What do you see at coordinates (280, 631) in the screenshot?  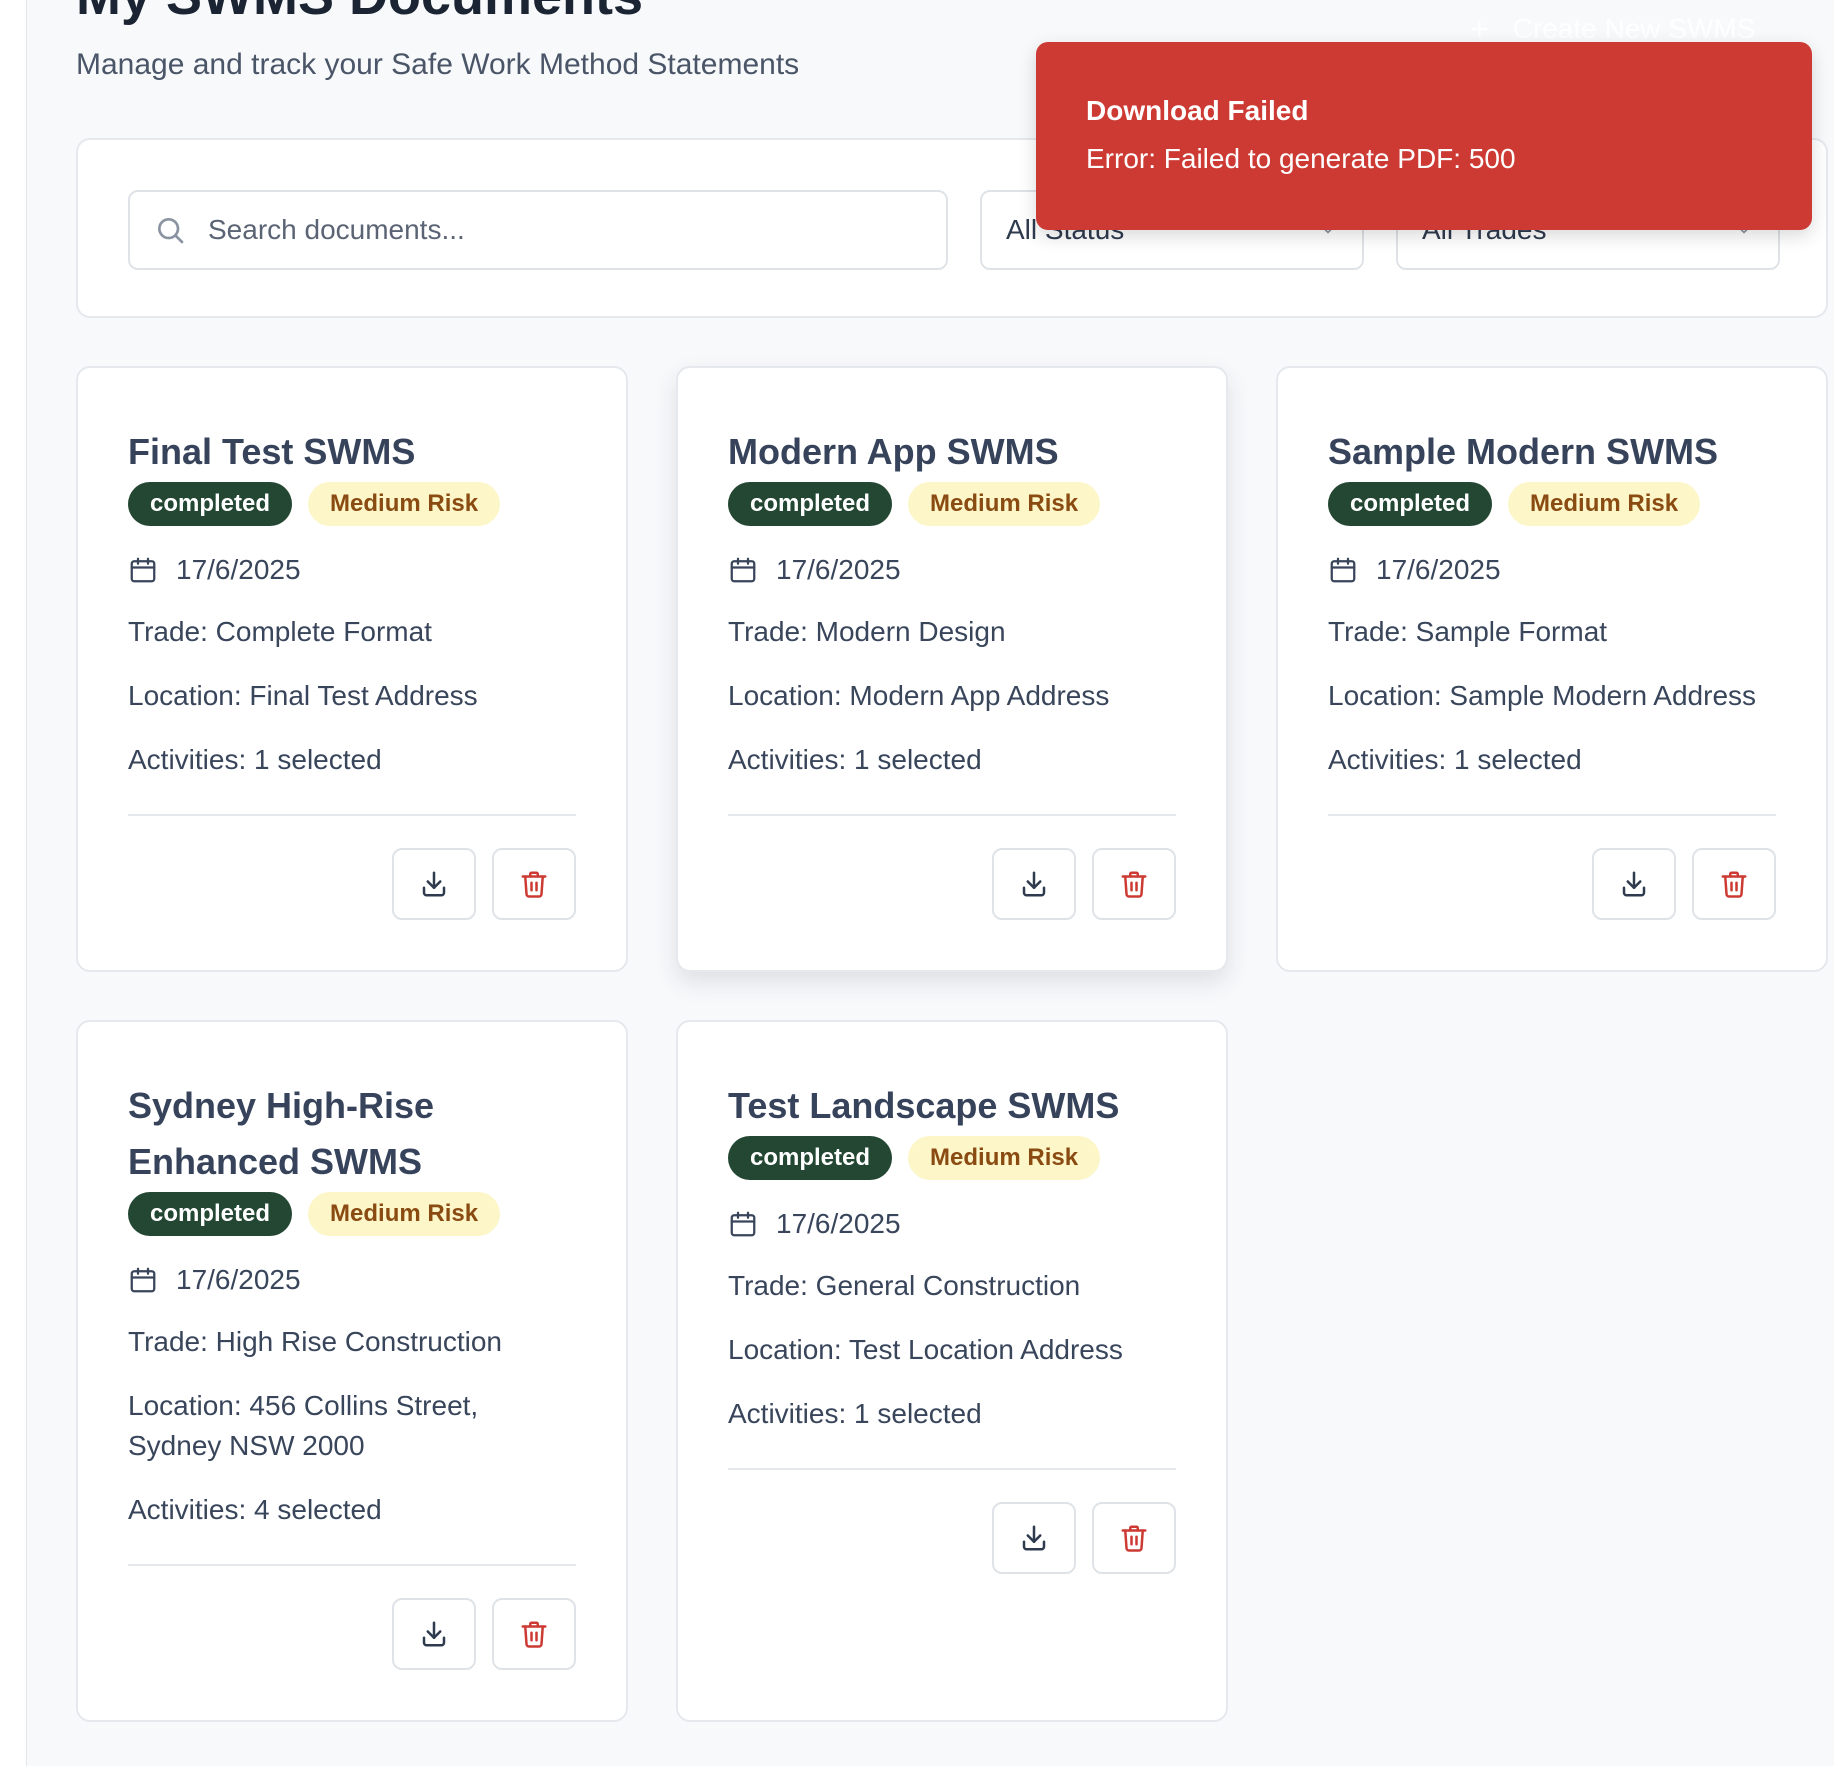 I see `document-trade: Trade: Complete Format` at bounding box center [280, 631].